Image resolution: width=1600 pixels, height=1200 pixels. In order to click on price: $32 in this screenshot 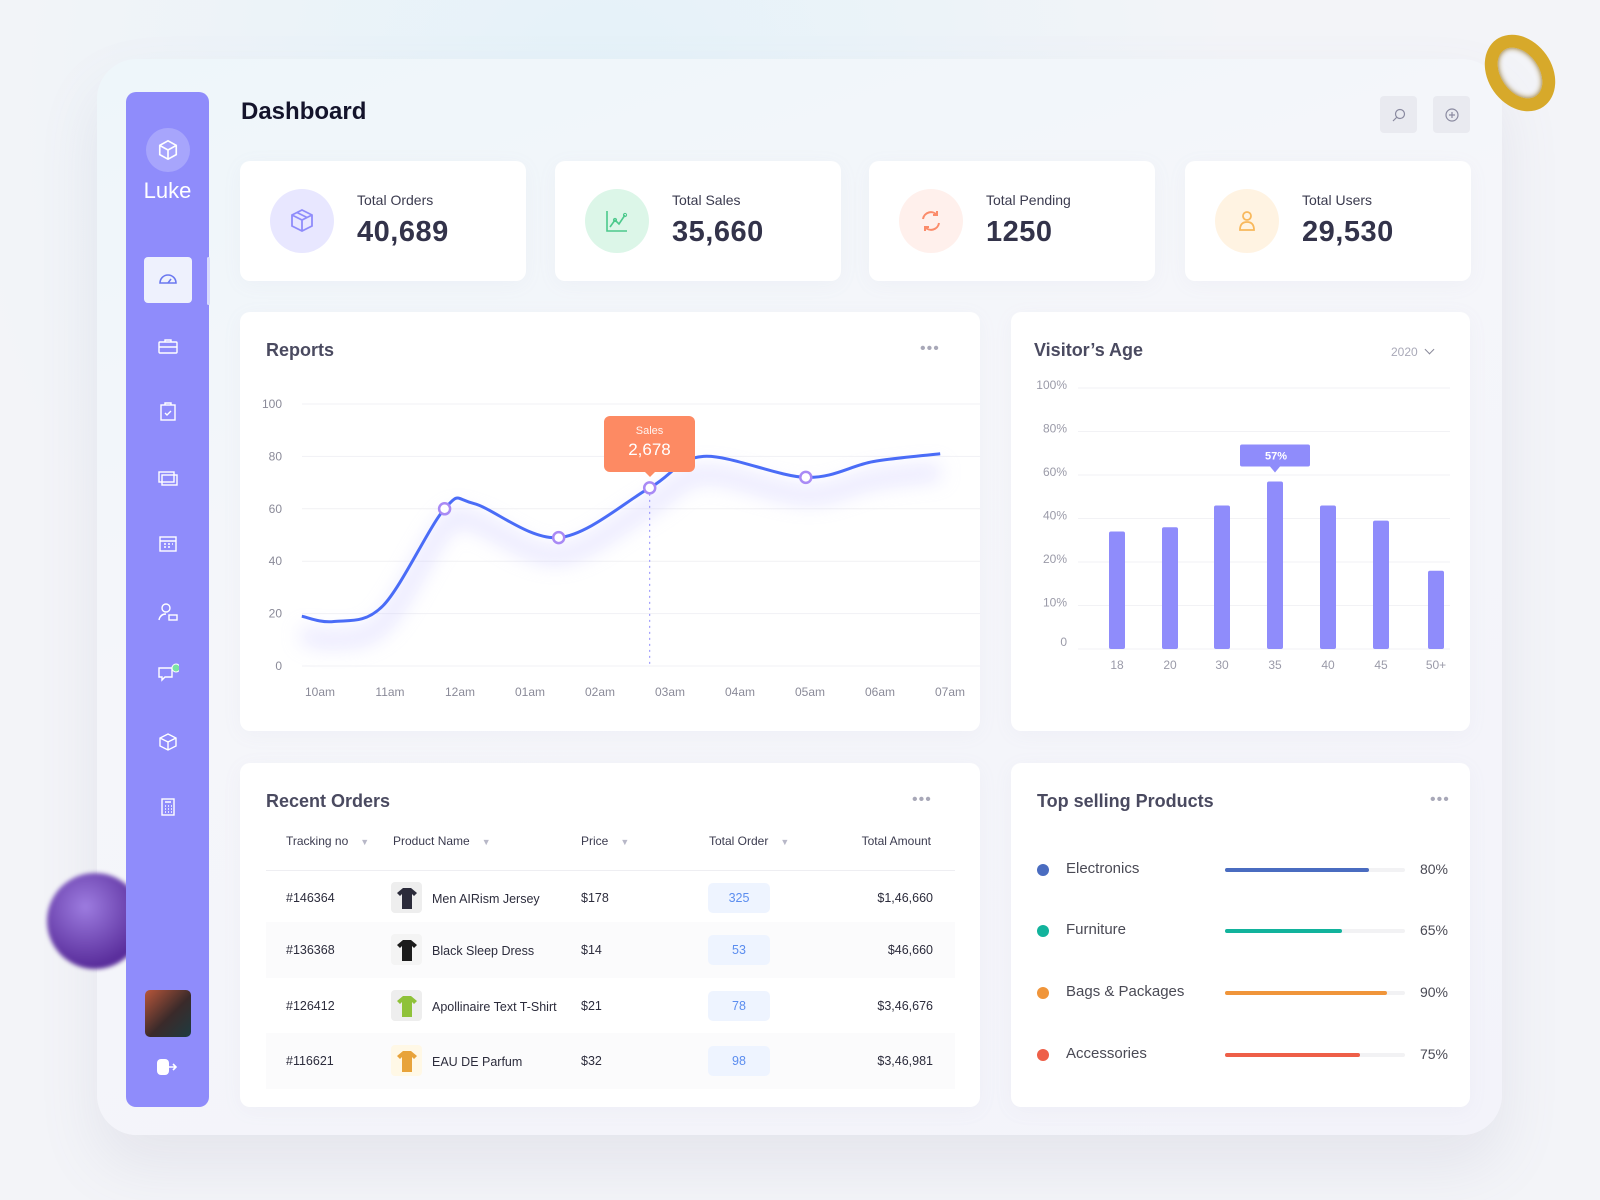, I will do `click(591, 1061)`.